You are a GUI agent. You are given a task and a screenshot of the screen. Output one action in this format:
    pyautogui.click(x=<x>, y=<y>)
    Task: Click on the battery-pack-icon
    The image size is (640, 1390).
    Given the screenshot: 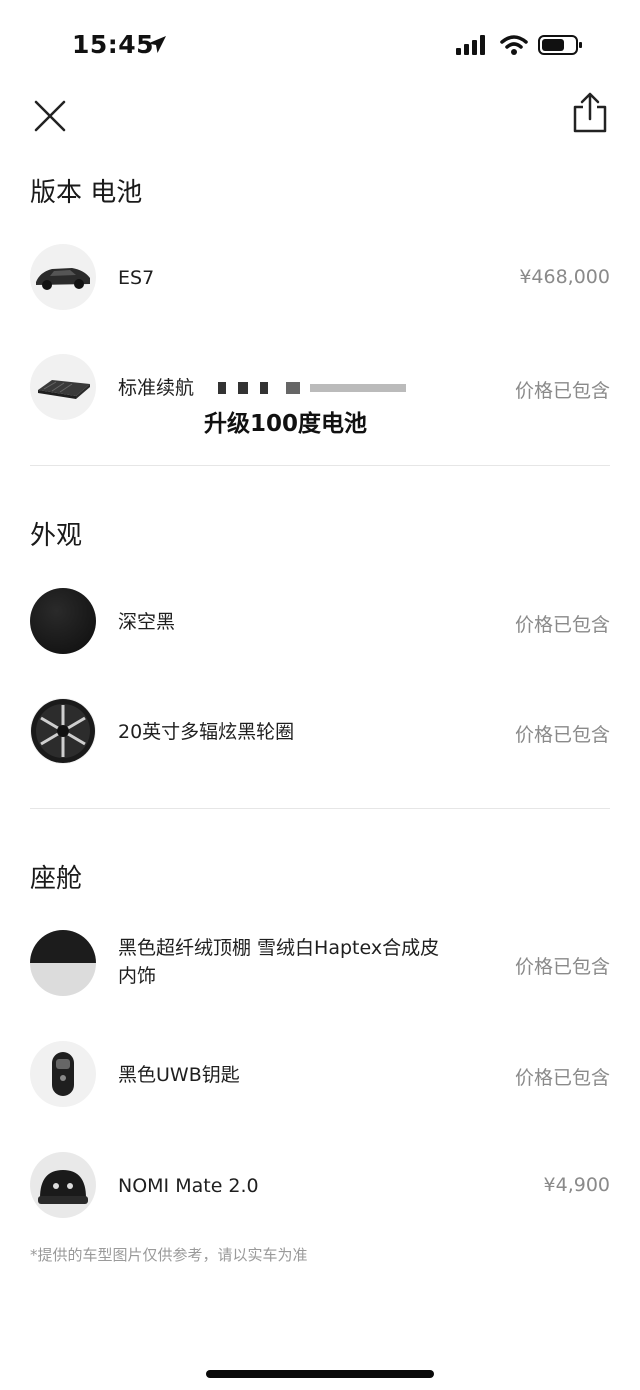 What is the action you would take?
    pyautogui.click(x=63, y=387)
    